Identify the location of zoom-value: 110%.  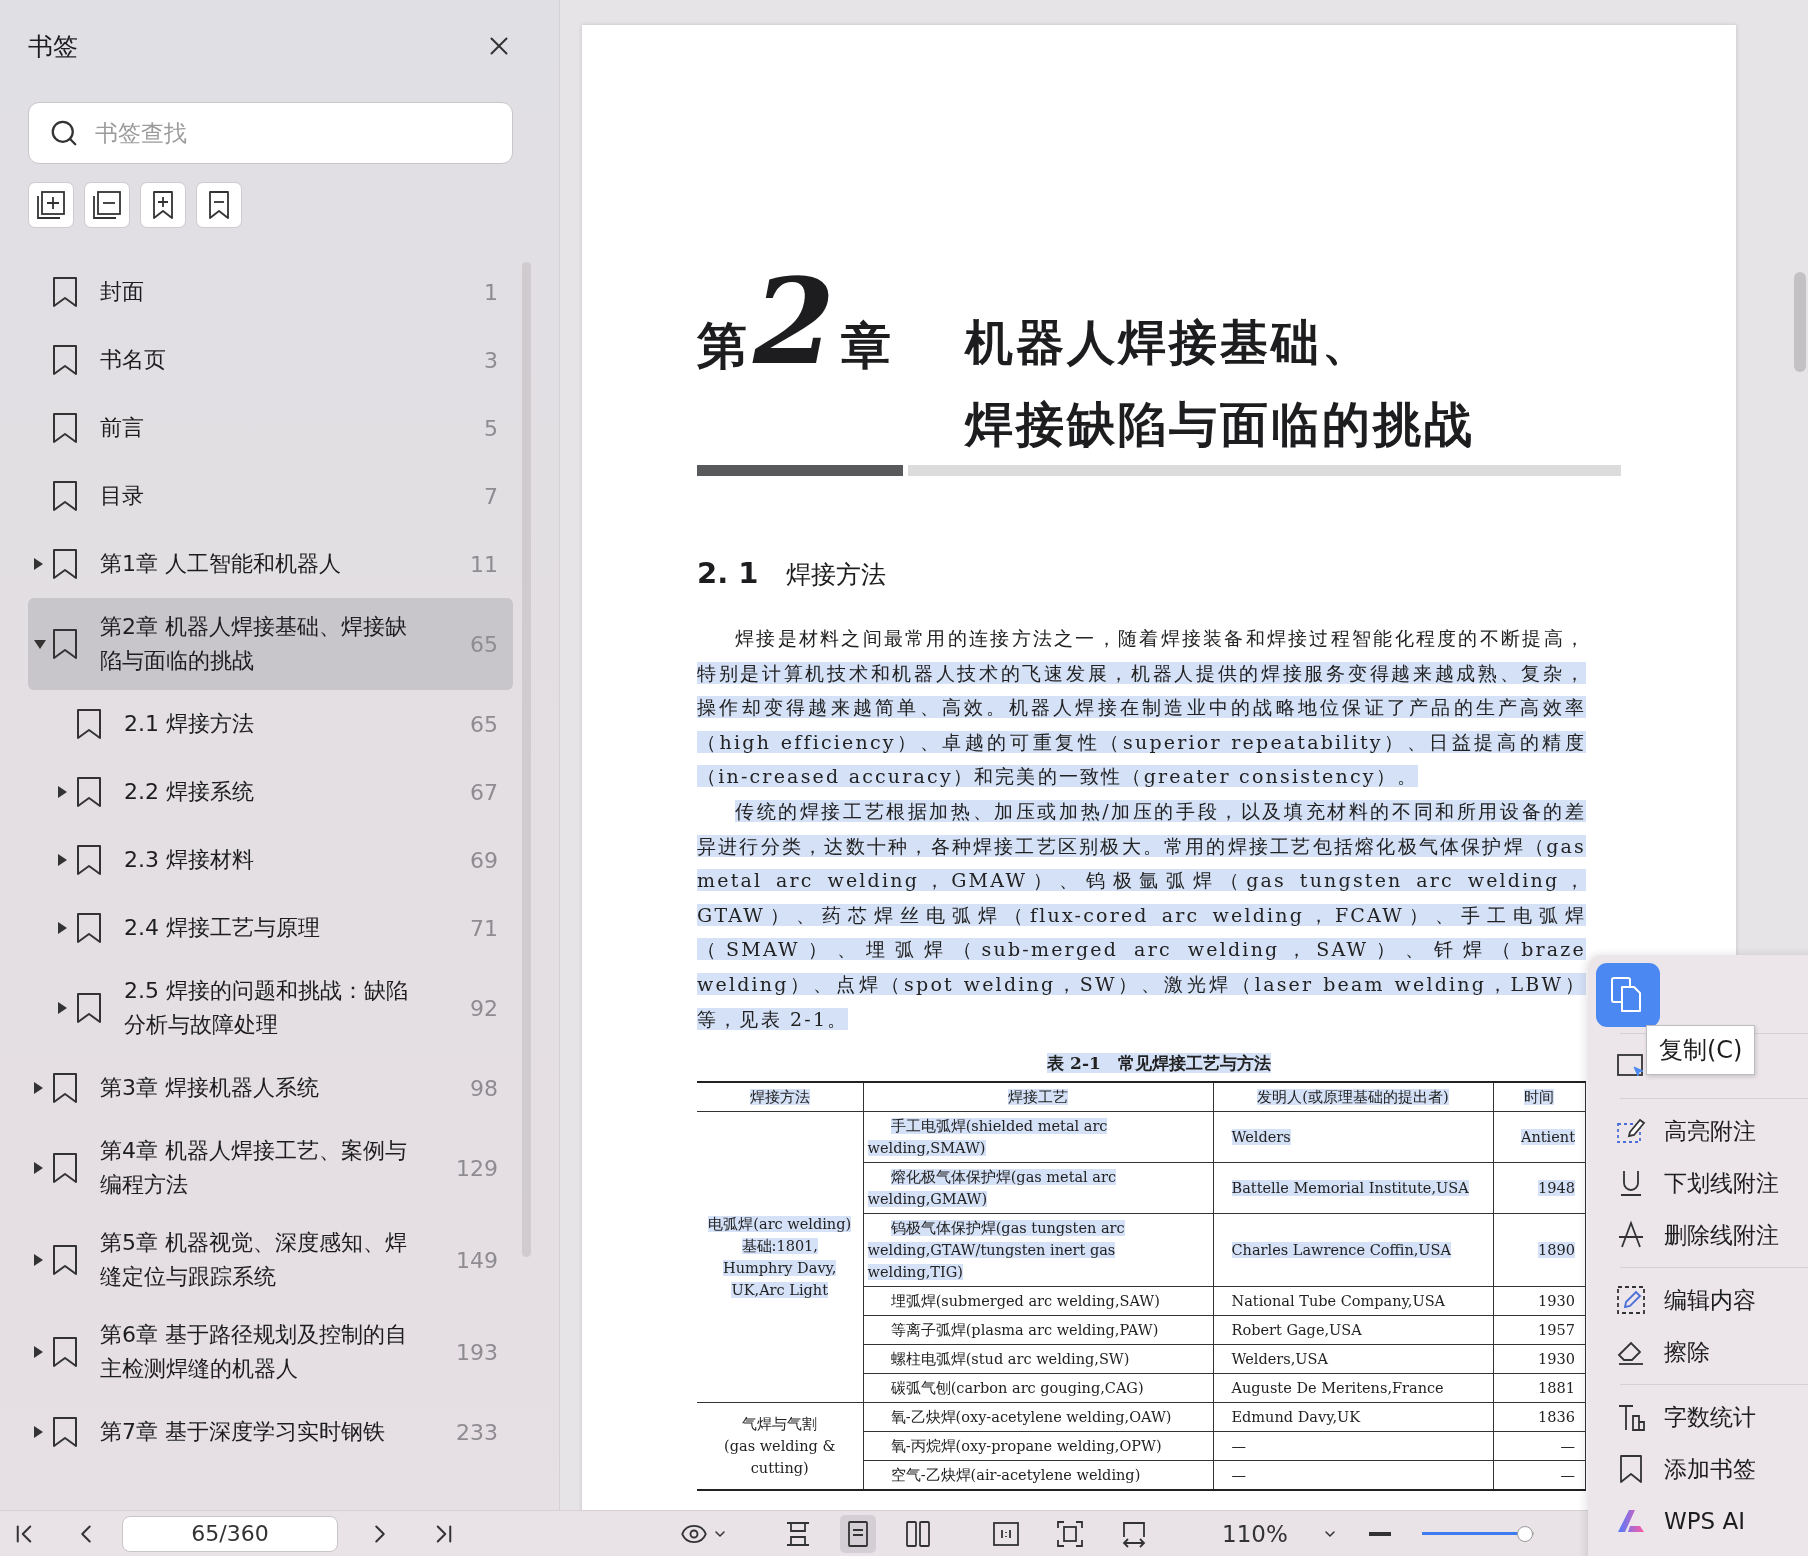
(1255, 1533).